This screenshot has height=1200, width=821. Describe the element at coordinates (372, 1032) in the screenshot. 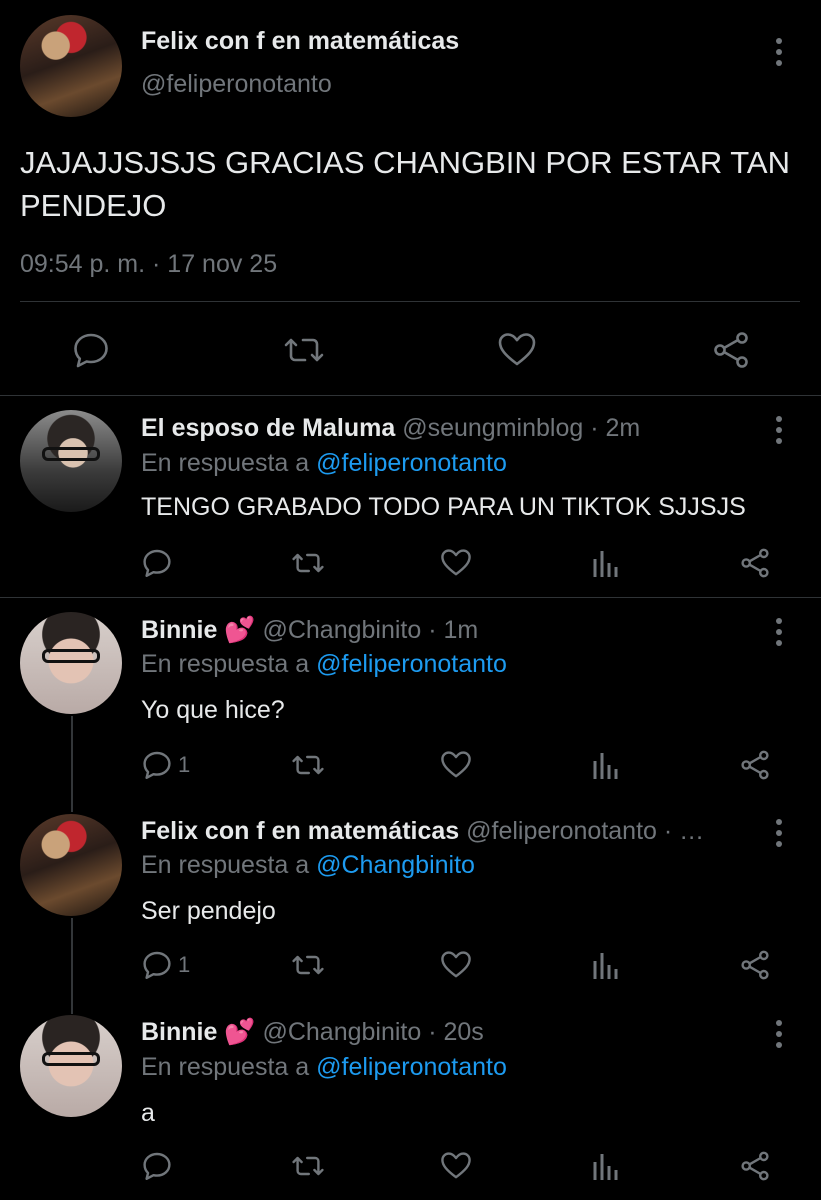

I see `handle-time: @Changbinito · 20s` at that location.